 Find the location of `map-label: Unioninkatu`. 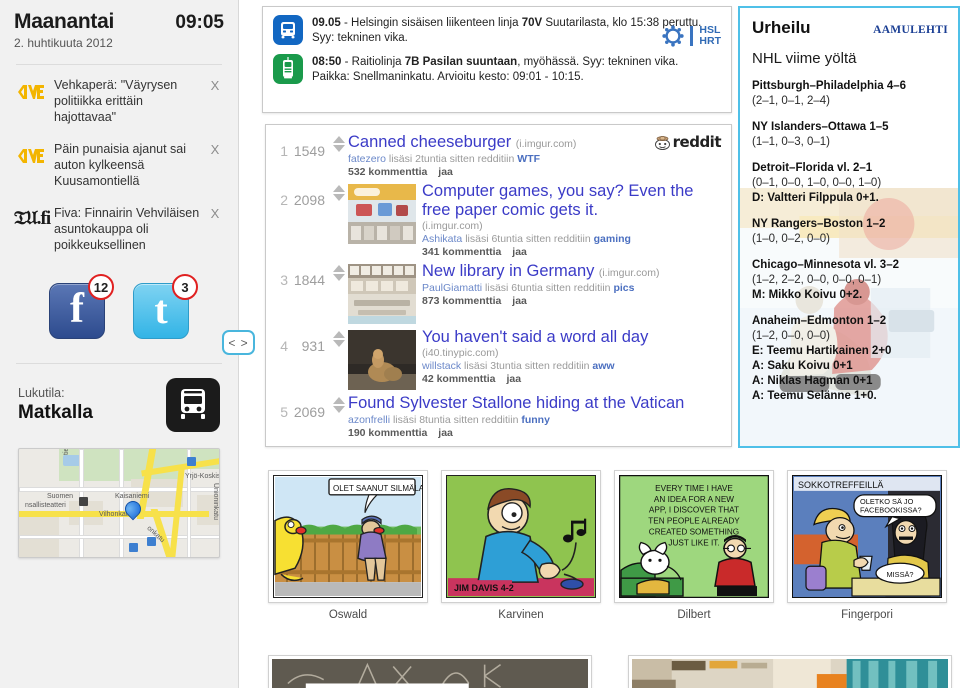

map-label: Unioninkatu is located at coordinates (215, 501).